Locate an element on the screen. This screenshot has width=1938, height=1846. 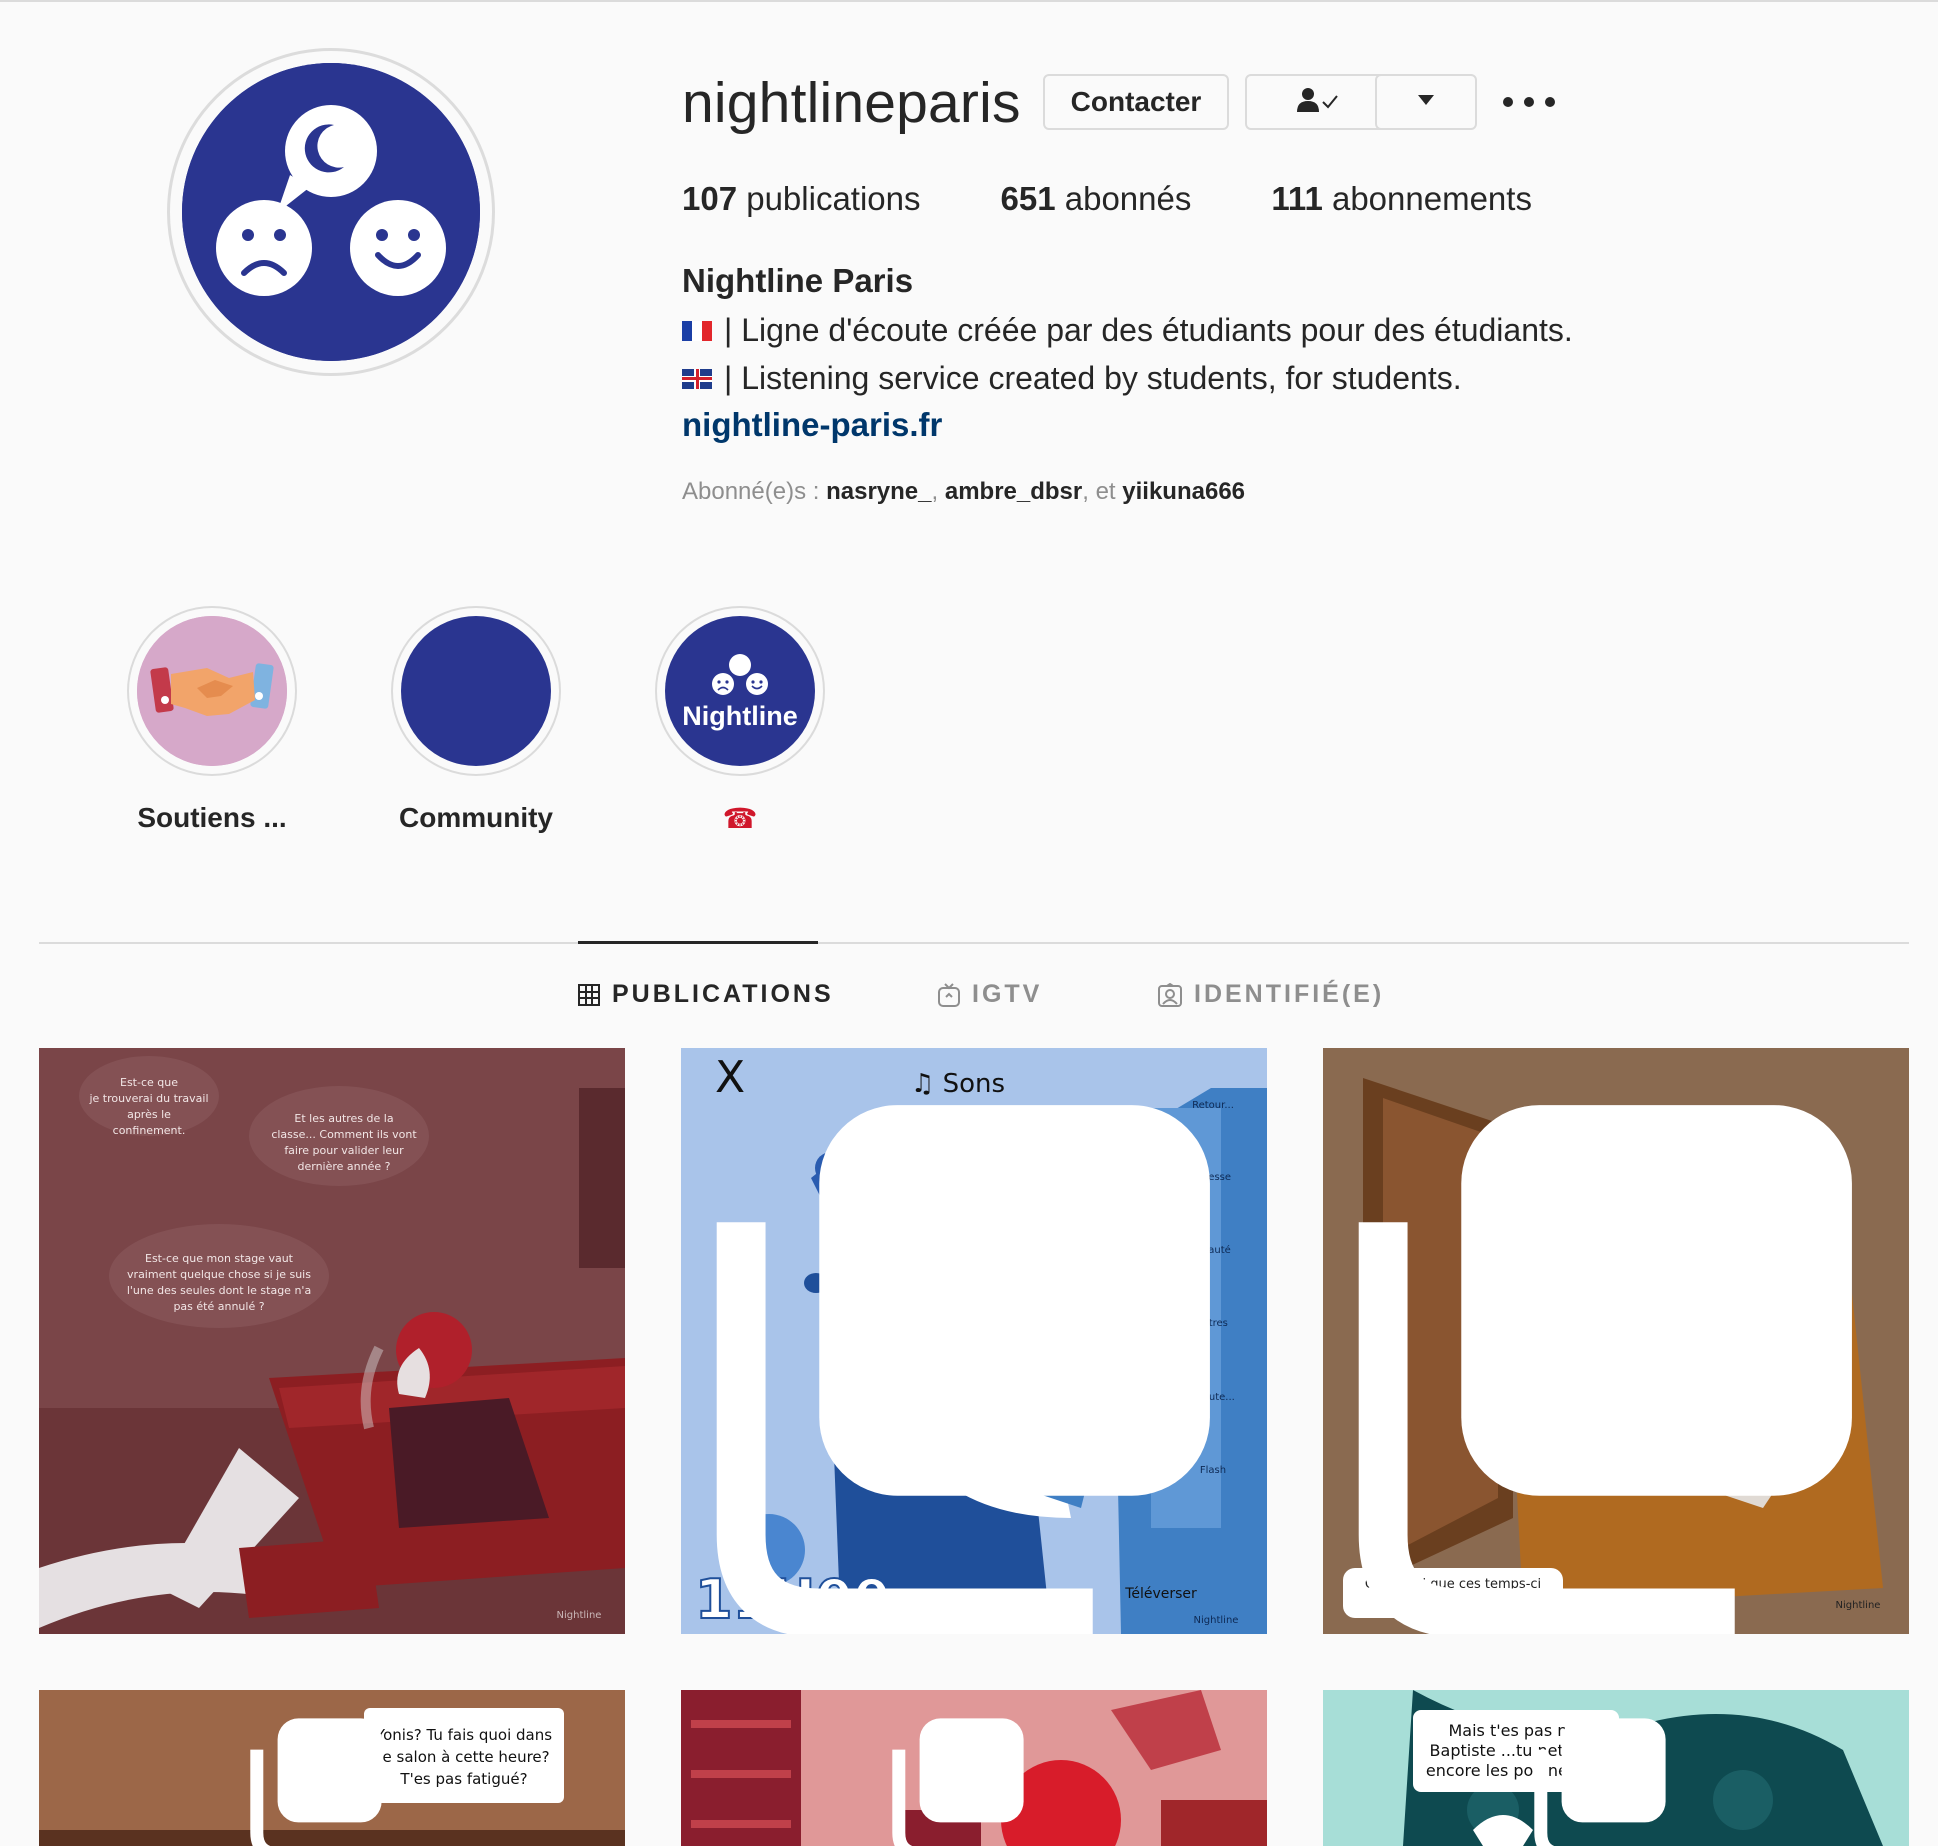
following-button is located at coordinates (1319, 102).